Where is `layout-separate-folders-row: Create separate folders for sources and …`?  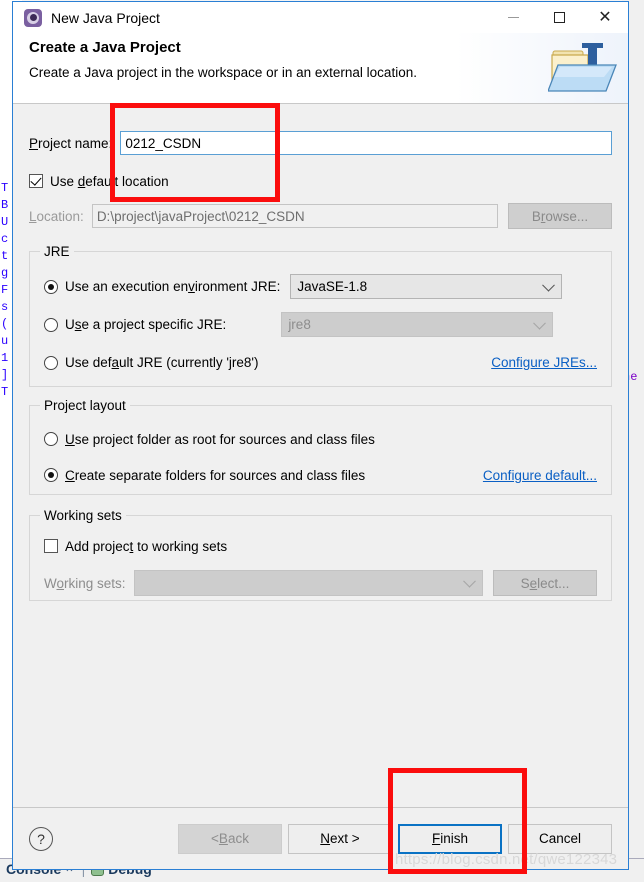
layout-separate-folders-row: Create separate folders for sources and … is located at coordinates (320, 475).